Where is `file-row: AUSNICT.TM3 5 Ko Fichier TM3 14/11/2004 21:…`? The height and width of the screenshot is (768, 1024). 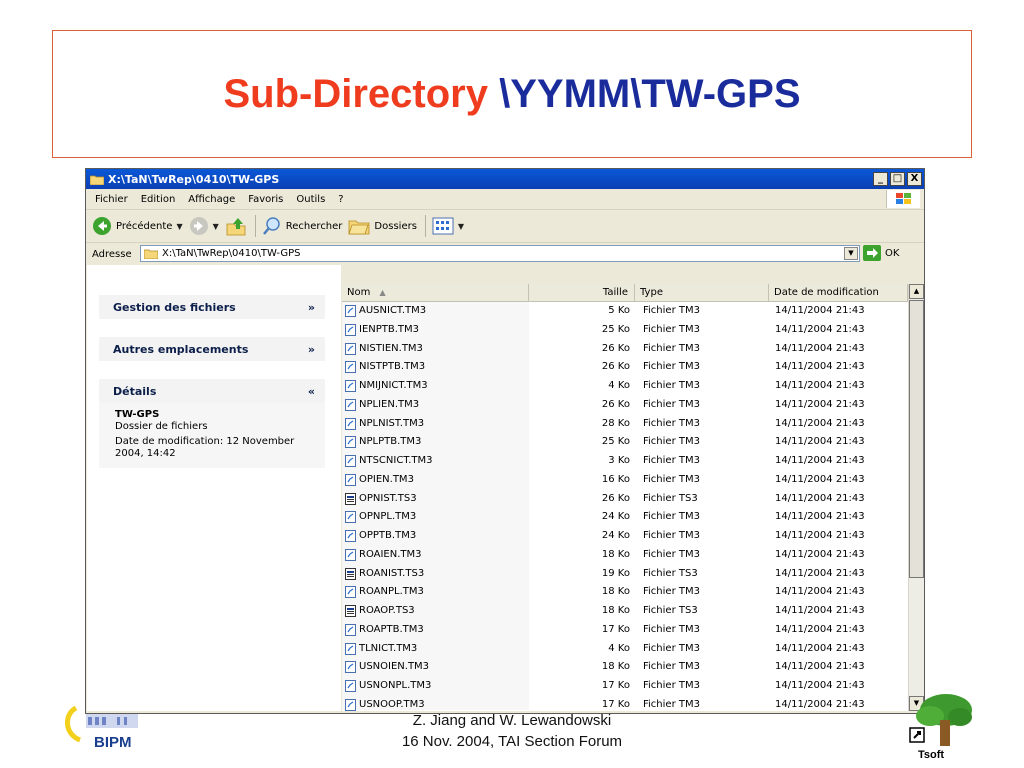
file-row: AUSNICT.TM3 5 Ko Fichier TM3 14/11/2004 21:… is located at coordinates (625, 311).